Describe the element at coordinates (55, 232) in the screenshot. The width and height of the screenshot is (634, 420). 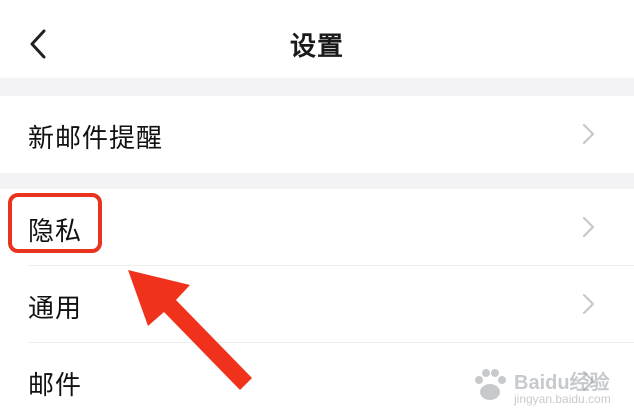
I see `settings-item-label: 隐私` at that location.